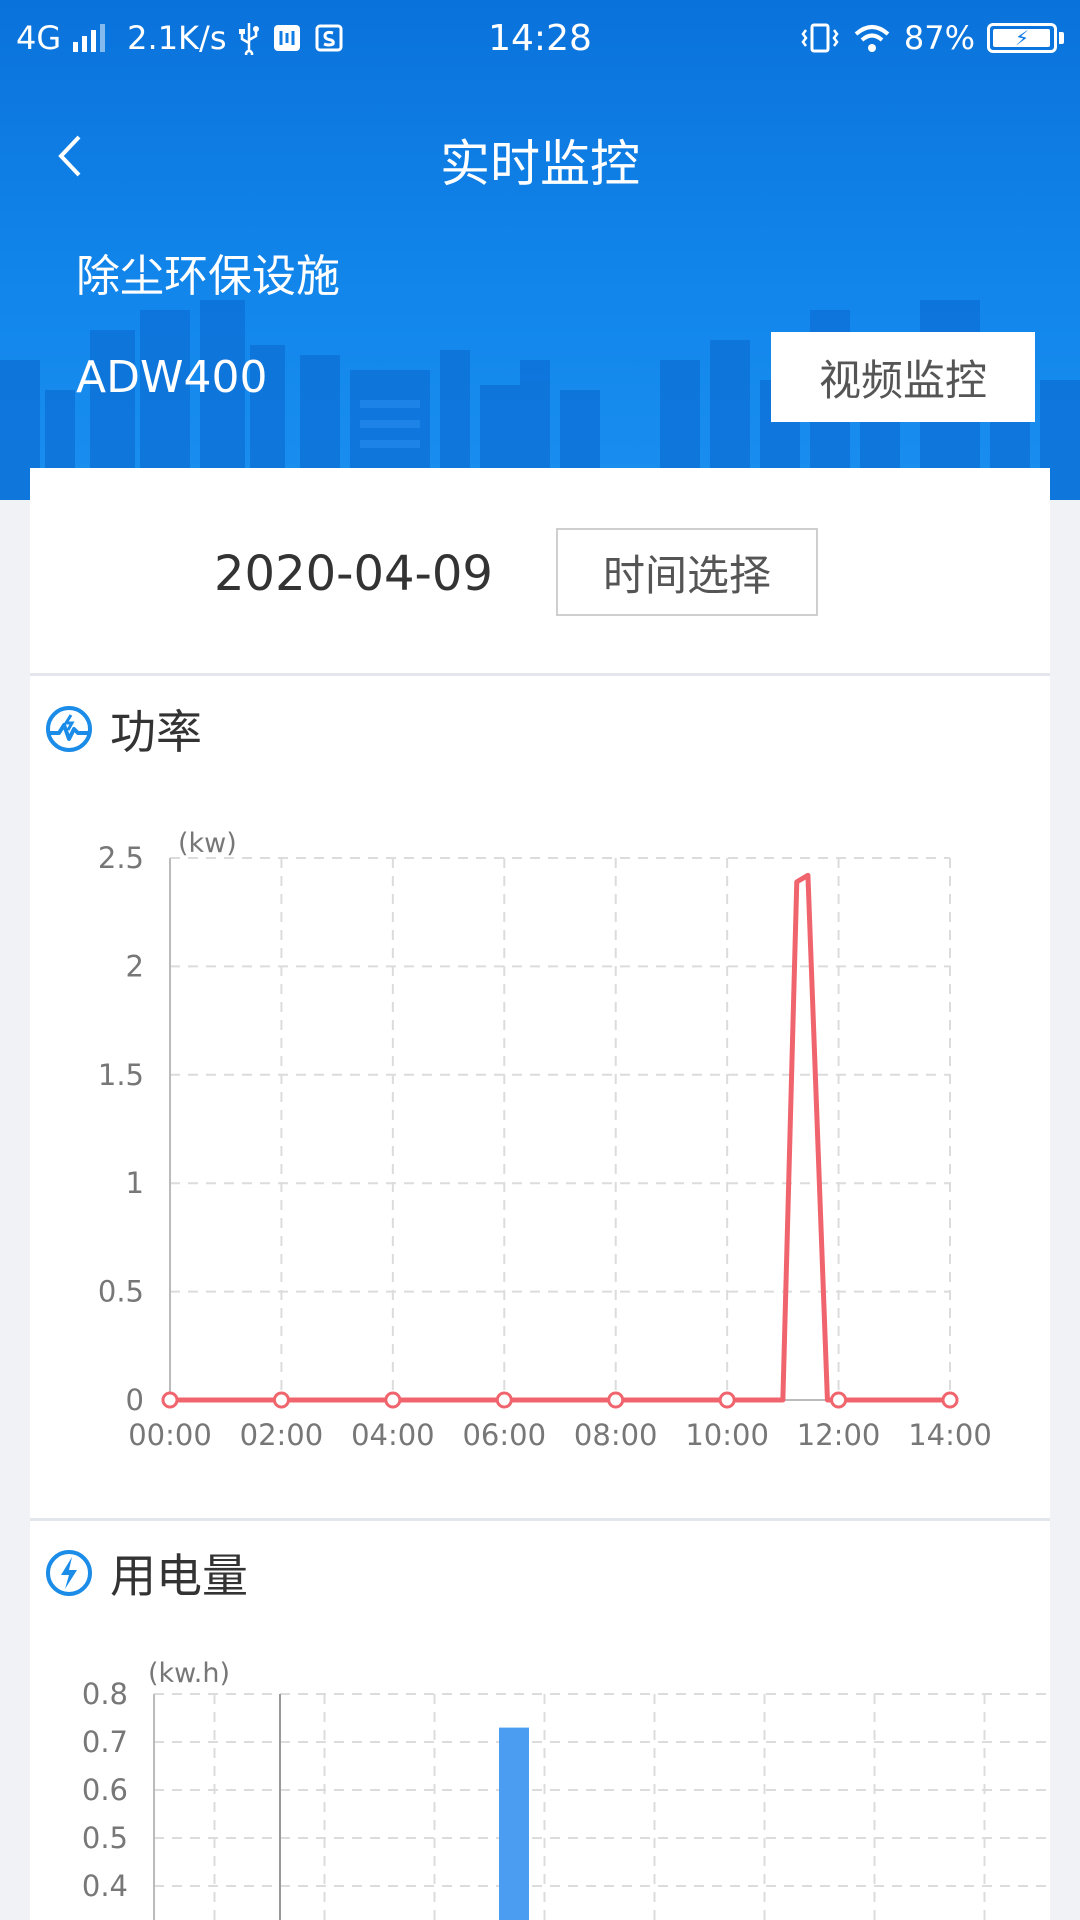 The height and width of the screenshot is (1920, 1080). What do you see at coordinates (504, 1433) in the screenshot?
I see `x-tick-label: 06:00` at bounding box center [504, 1433].